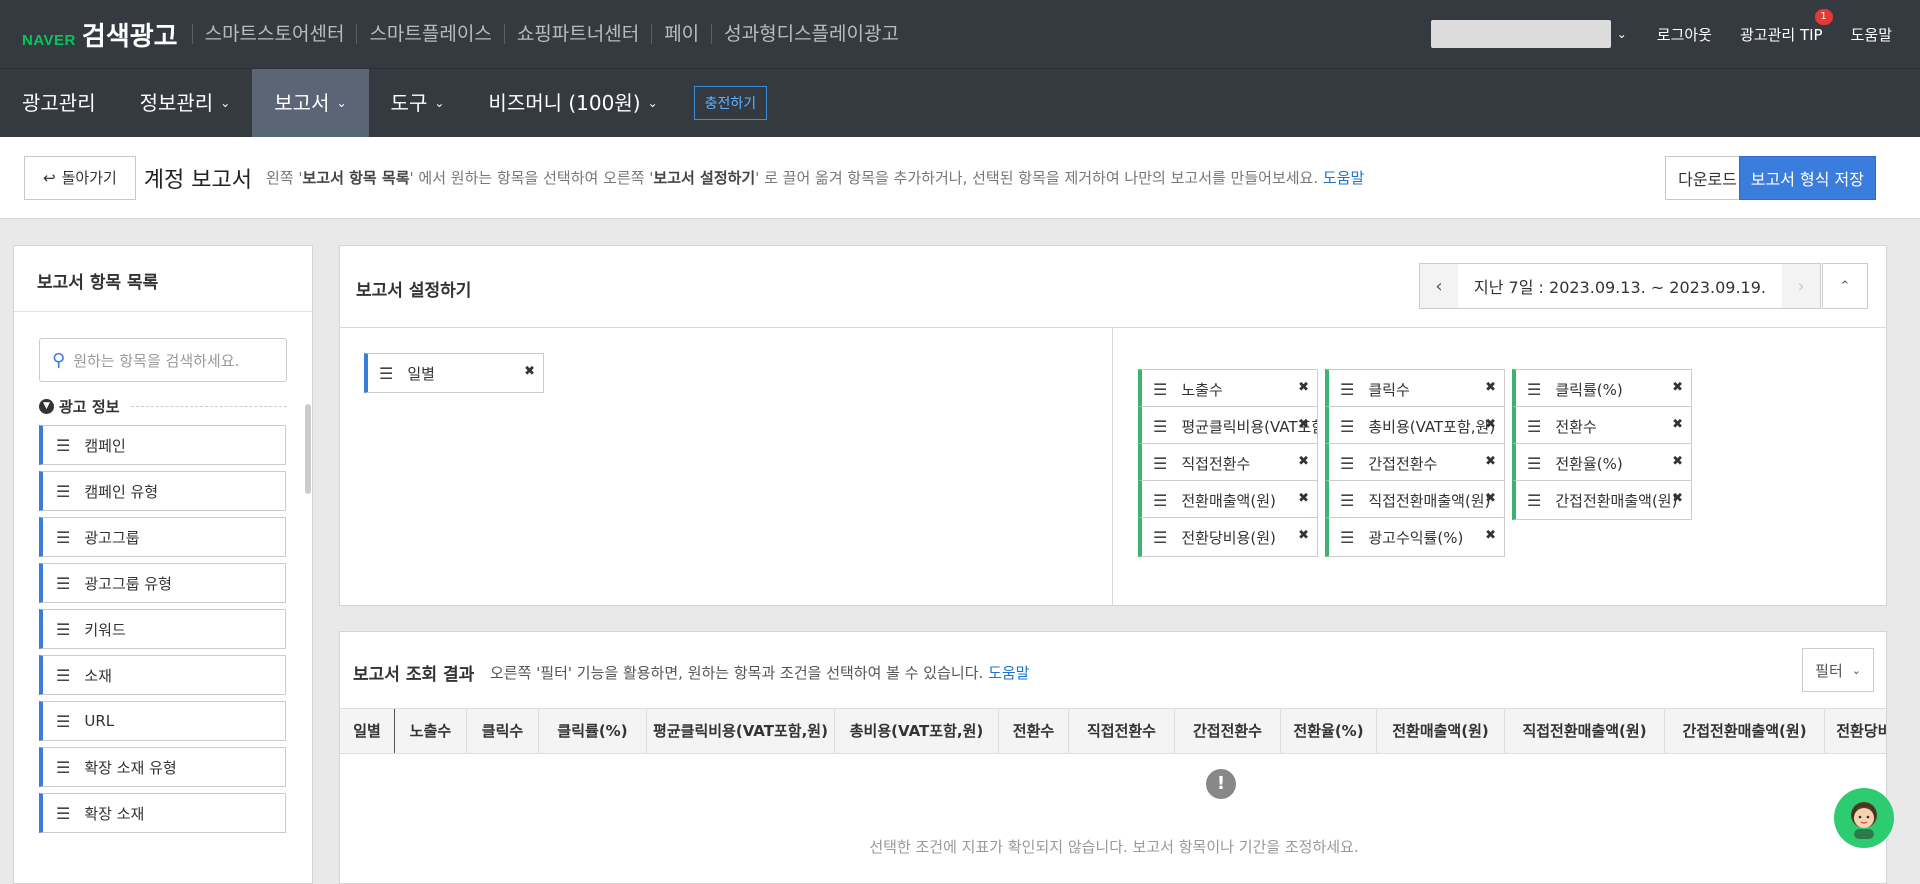 This screenshot has height=884, width=1920. Describe the element at coordinates (572, 103) in the screenshot. I see `nav-bizmoney: 비즈머니 (100원) ⌄` at that location.